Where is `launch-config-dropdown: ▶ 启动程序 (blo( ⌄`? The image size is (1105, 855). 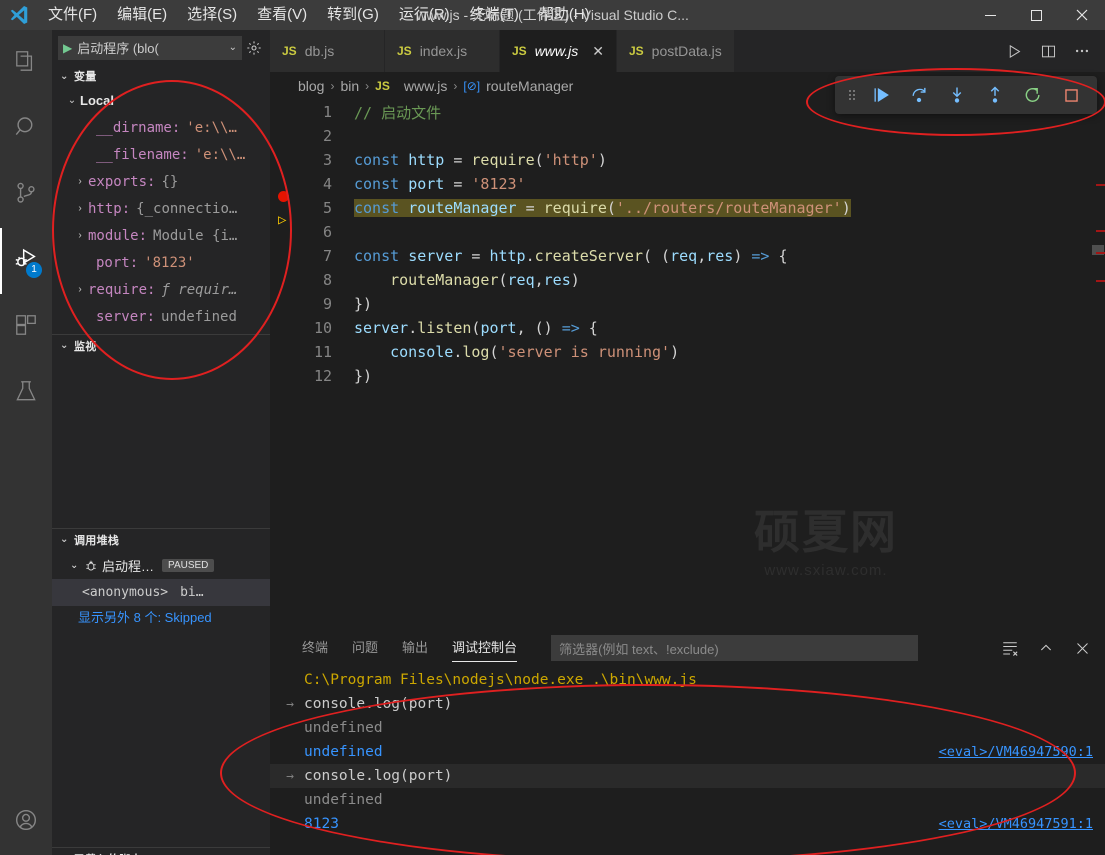 launch-config-dropdown: ▶ 启动程序 (blo( ⌄ is located at coordinates (150, 47).